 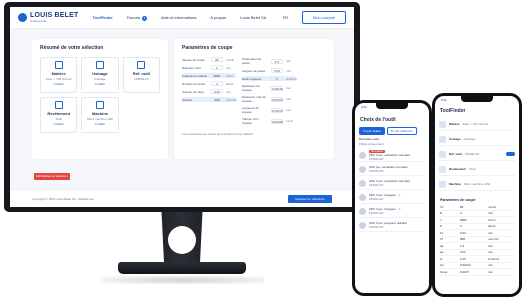 I want to click on param-label: Vitesse de coupe, so click(x=193, y=59).